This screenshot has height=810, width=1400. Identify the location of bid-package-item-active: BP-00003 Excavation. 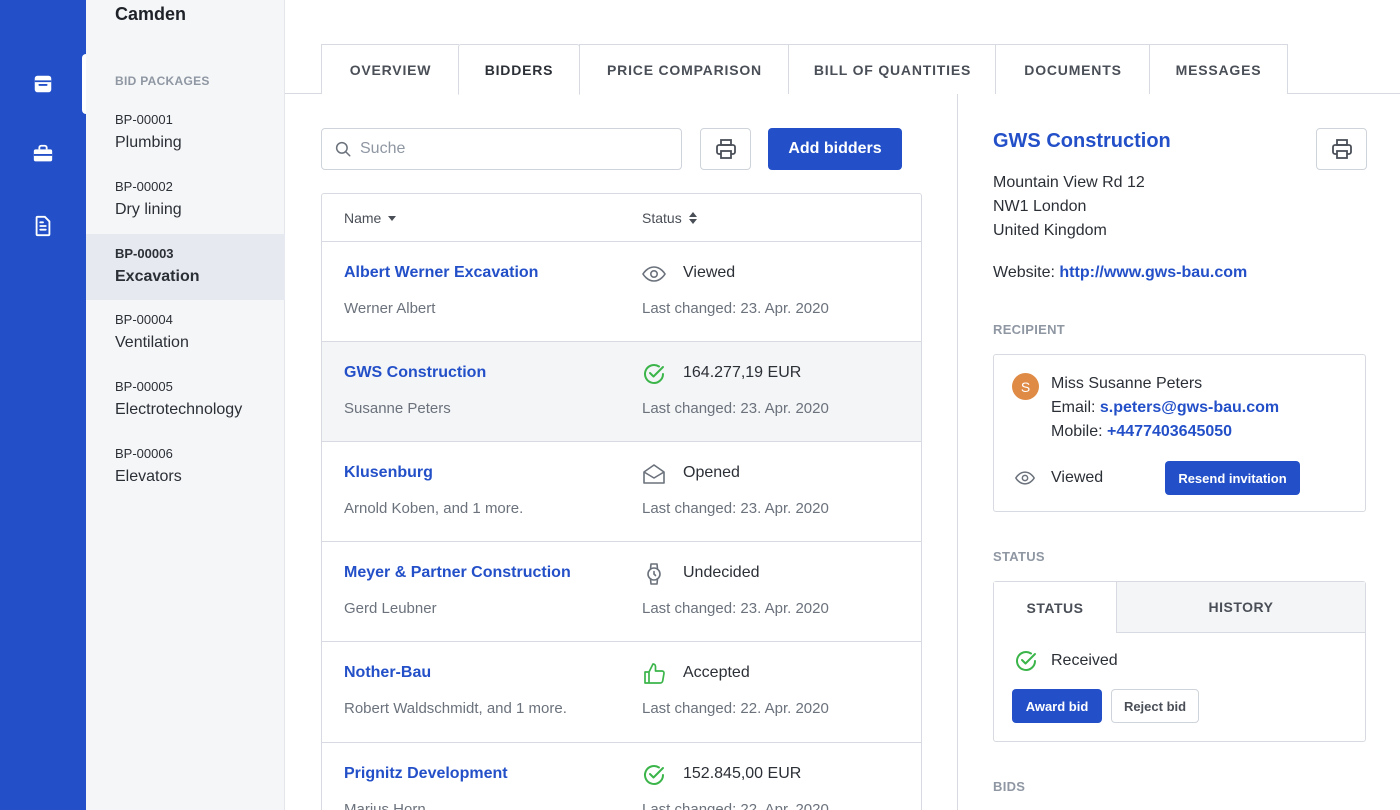
(185, 267).